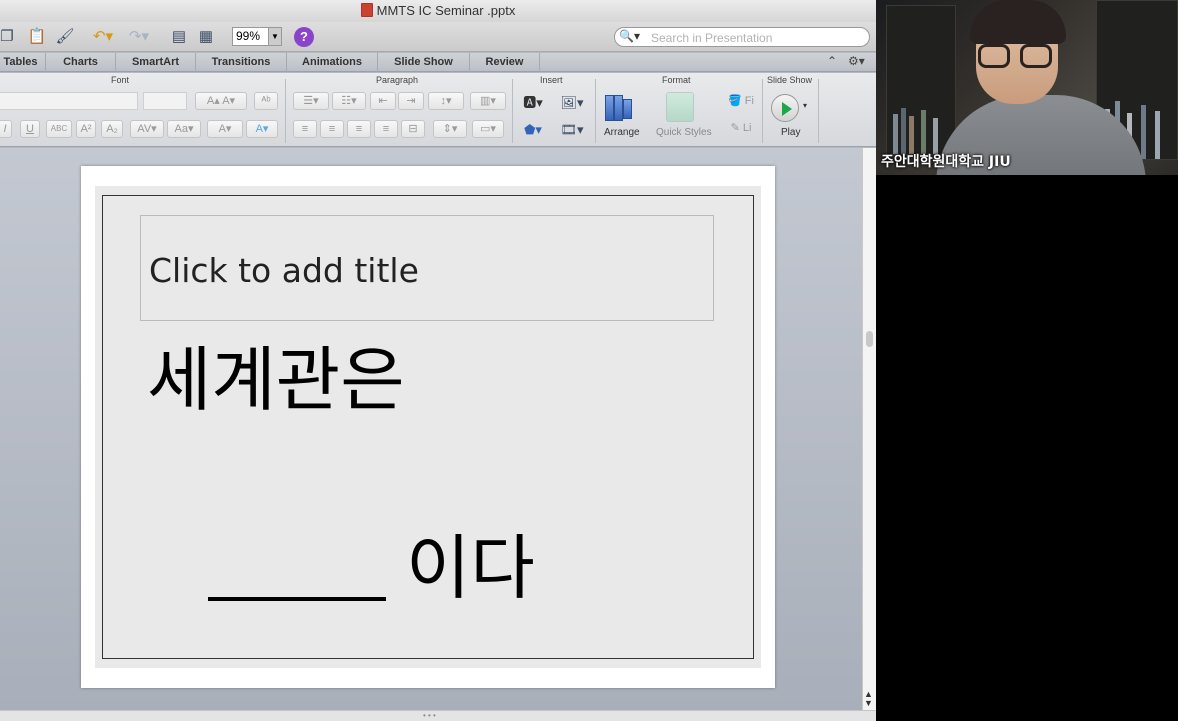 This screenshot has height=721, width=1178. Describe the element at coordinates (470, 562) in the screenshot. I see `slide-body-line-2: 이다` at that location.